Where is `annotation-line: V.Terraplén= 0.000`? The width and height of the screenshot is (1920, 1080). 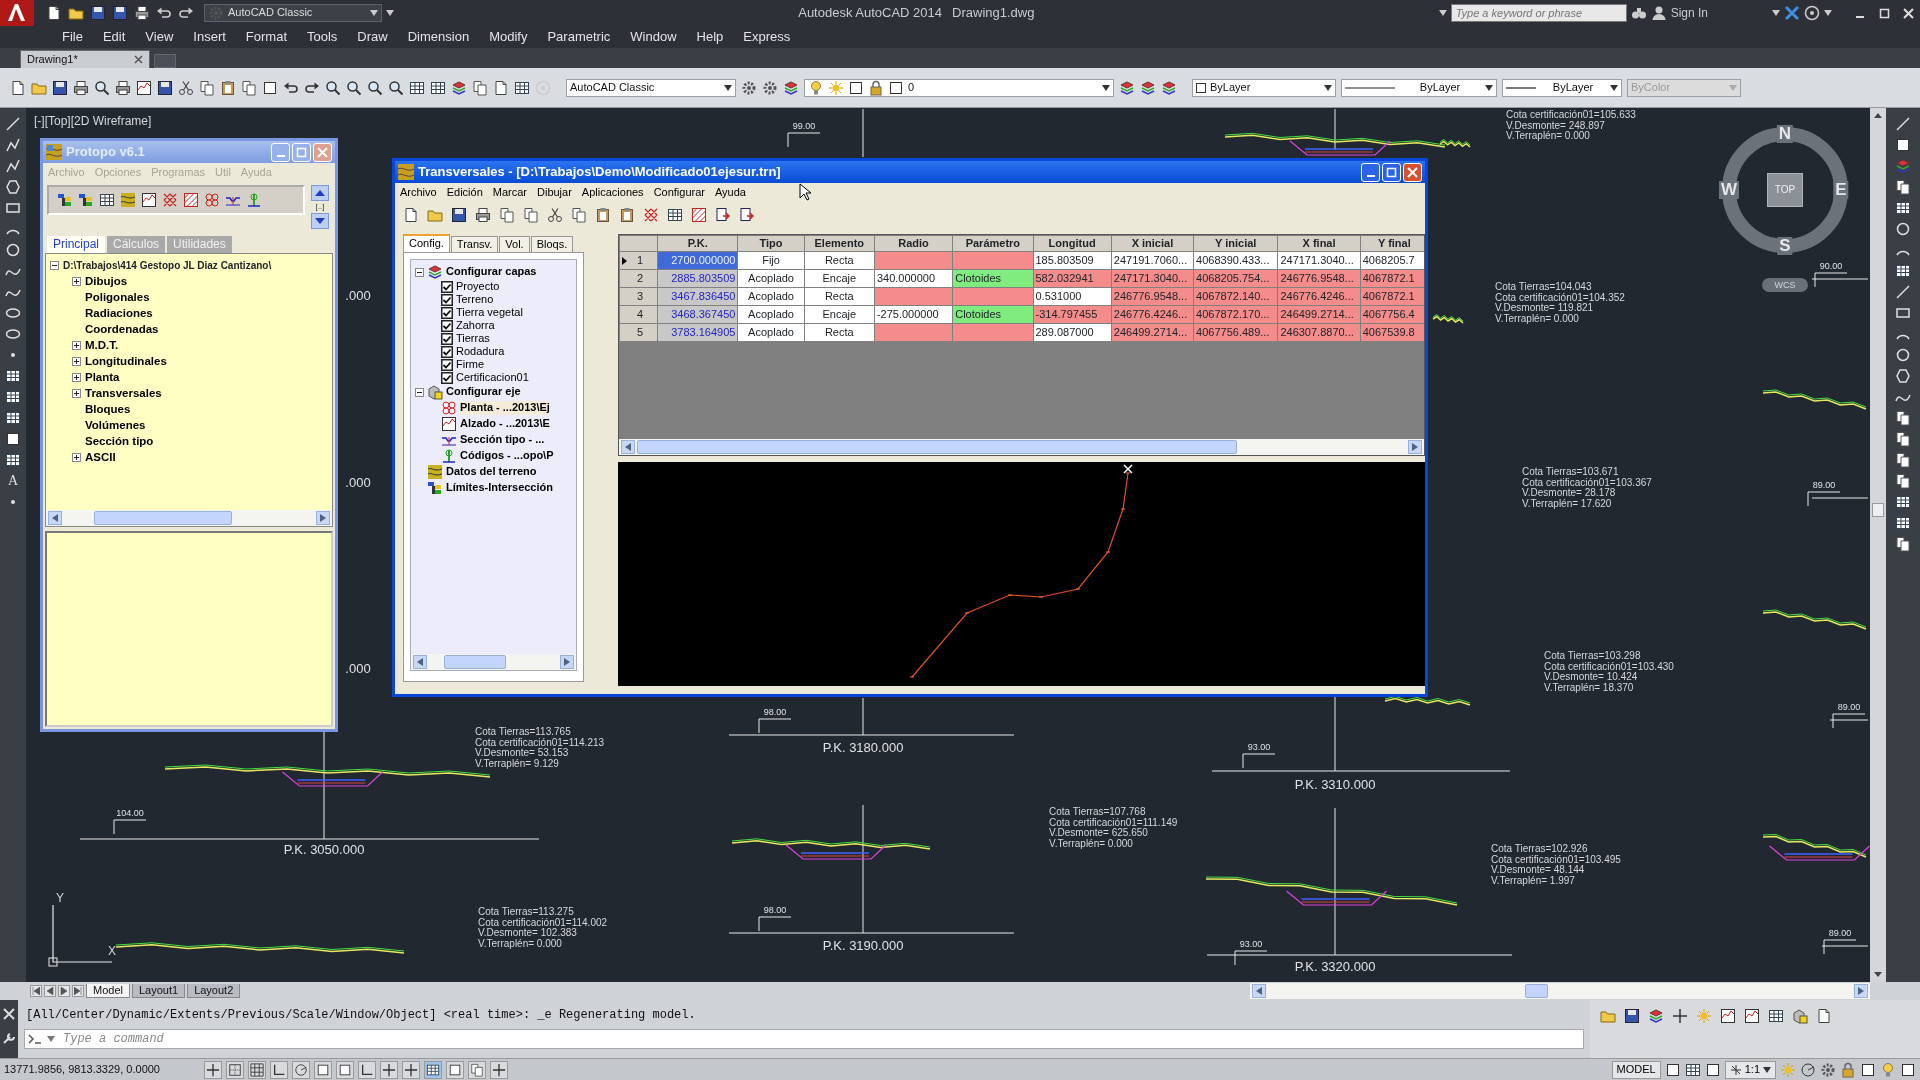 annotation-line: V.Terraplén= 0.000 is located at coordinates (1091, 843).